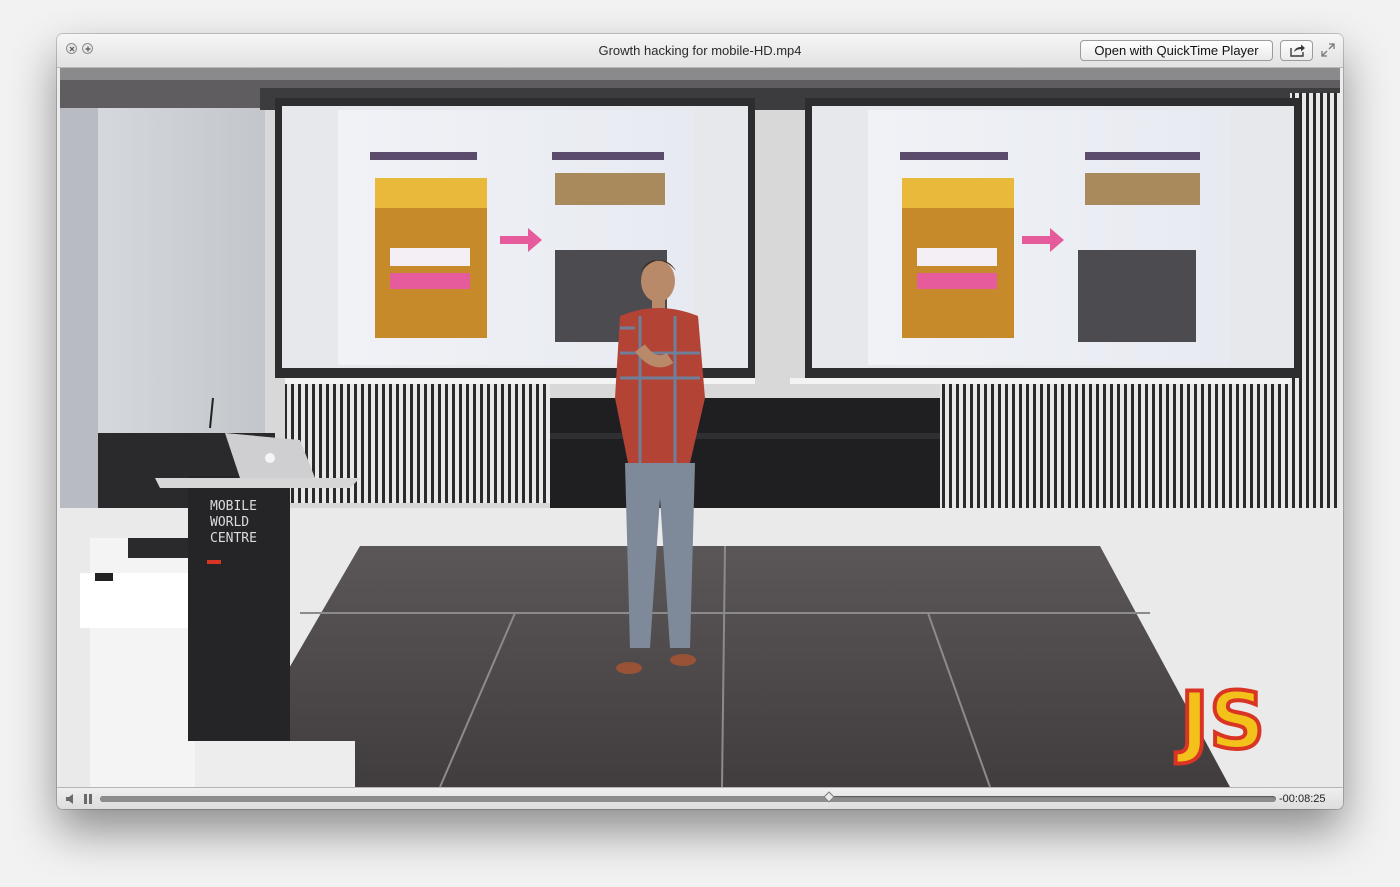 The image size is (1400, 887). What do you see at coordinates (233, 538) in the screenshot?
I see `podium-line-3: CENTRE` at bounding box center [233, 538].